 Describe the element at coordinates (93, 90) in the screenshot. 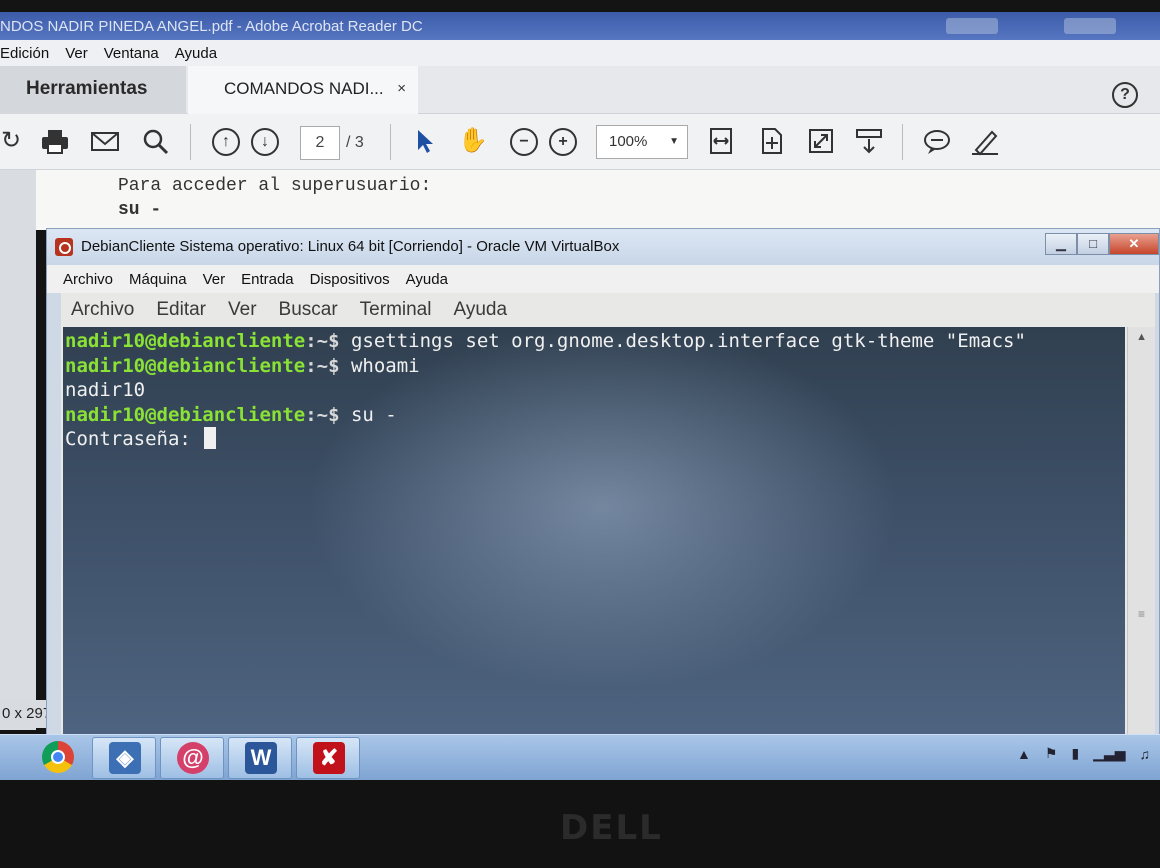

I see `tab-herramientas: Herramientas` at that location.